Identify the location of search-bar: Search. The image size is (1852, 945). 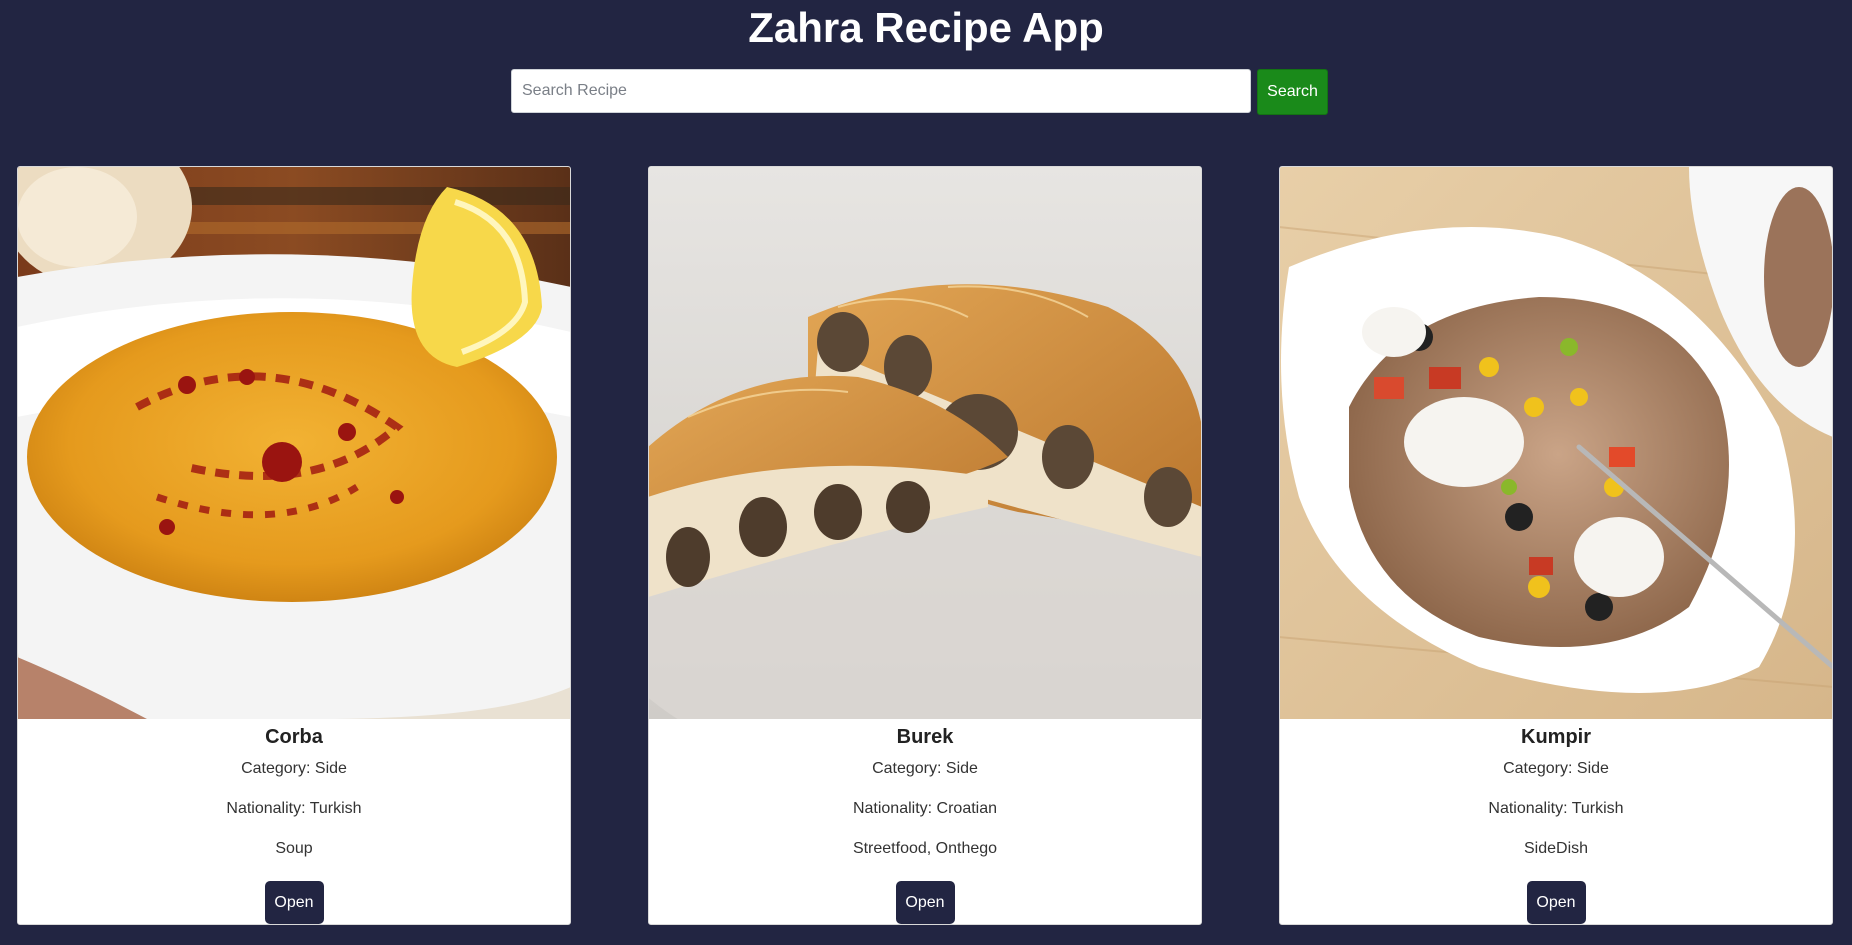
(919, 92).